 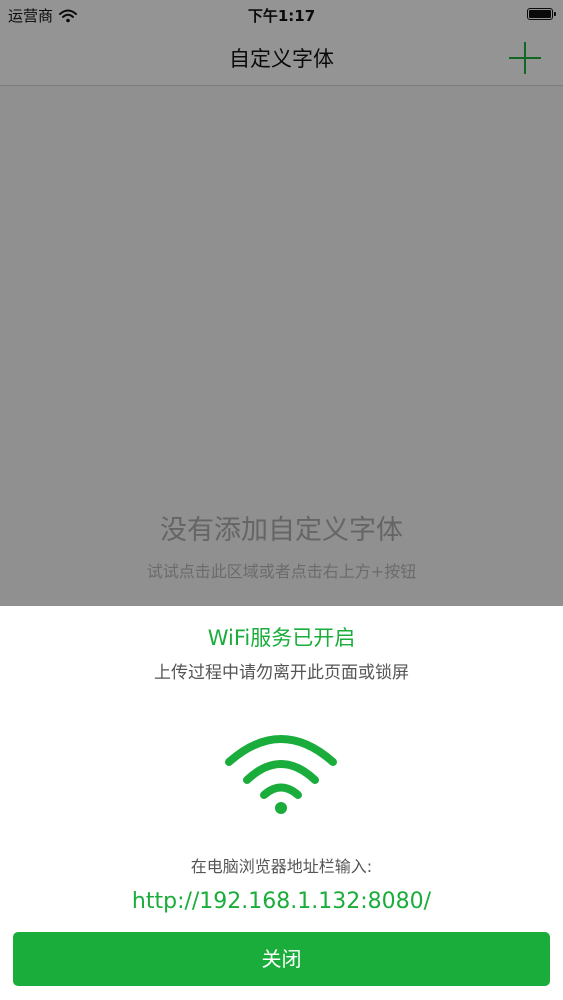 What do you see at coordinates (281, 774) in the screenshot?
I see `wifi-icon` at bounding box center [281, 774].